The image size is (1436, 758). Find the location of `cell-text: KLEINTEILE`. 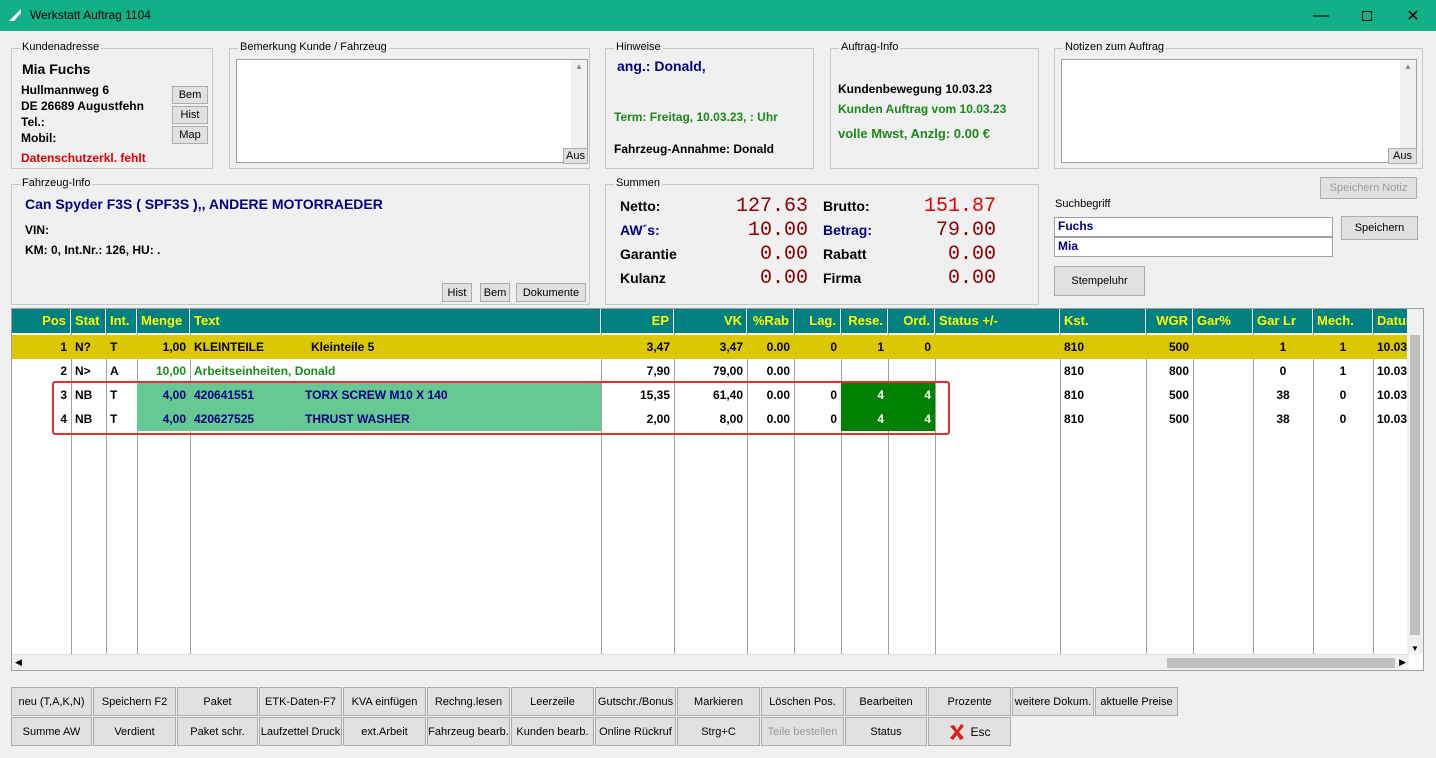

cell-text: KLEINTEILE is located at coordinates (229, 347).